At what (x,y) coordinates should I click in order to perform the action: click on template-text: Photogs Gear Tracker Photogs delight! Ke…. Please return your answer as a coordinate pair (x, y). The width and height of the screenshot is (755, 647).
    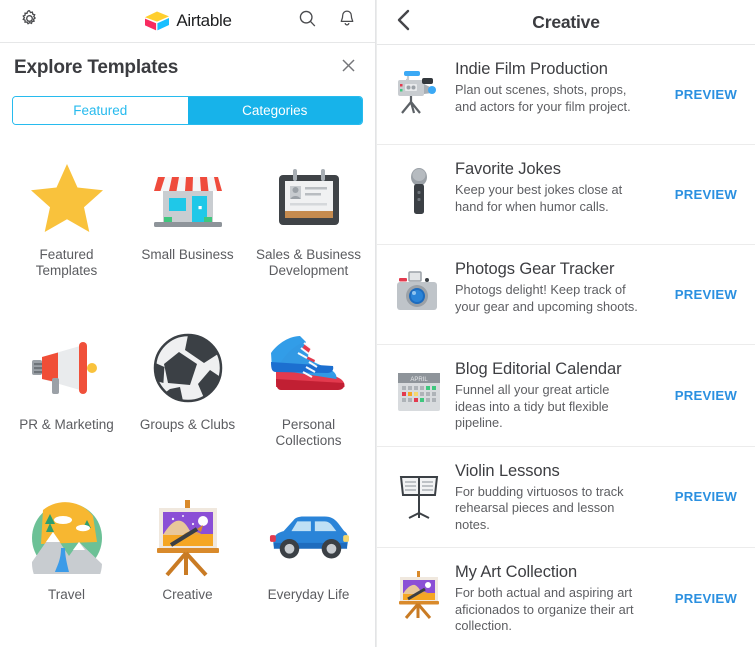
    Looking at the image, I should click on (565, 287).